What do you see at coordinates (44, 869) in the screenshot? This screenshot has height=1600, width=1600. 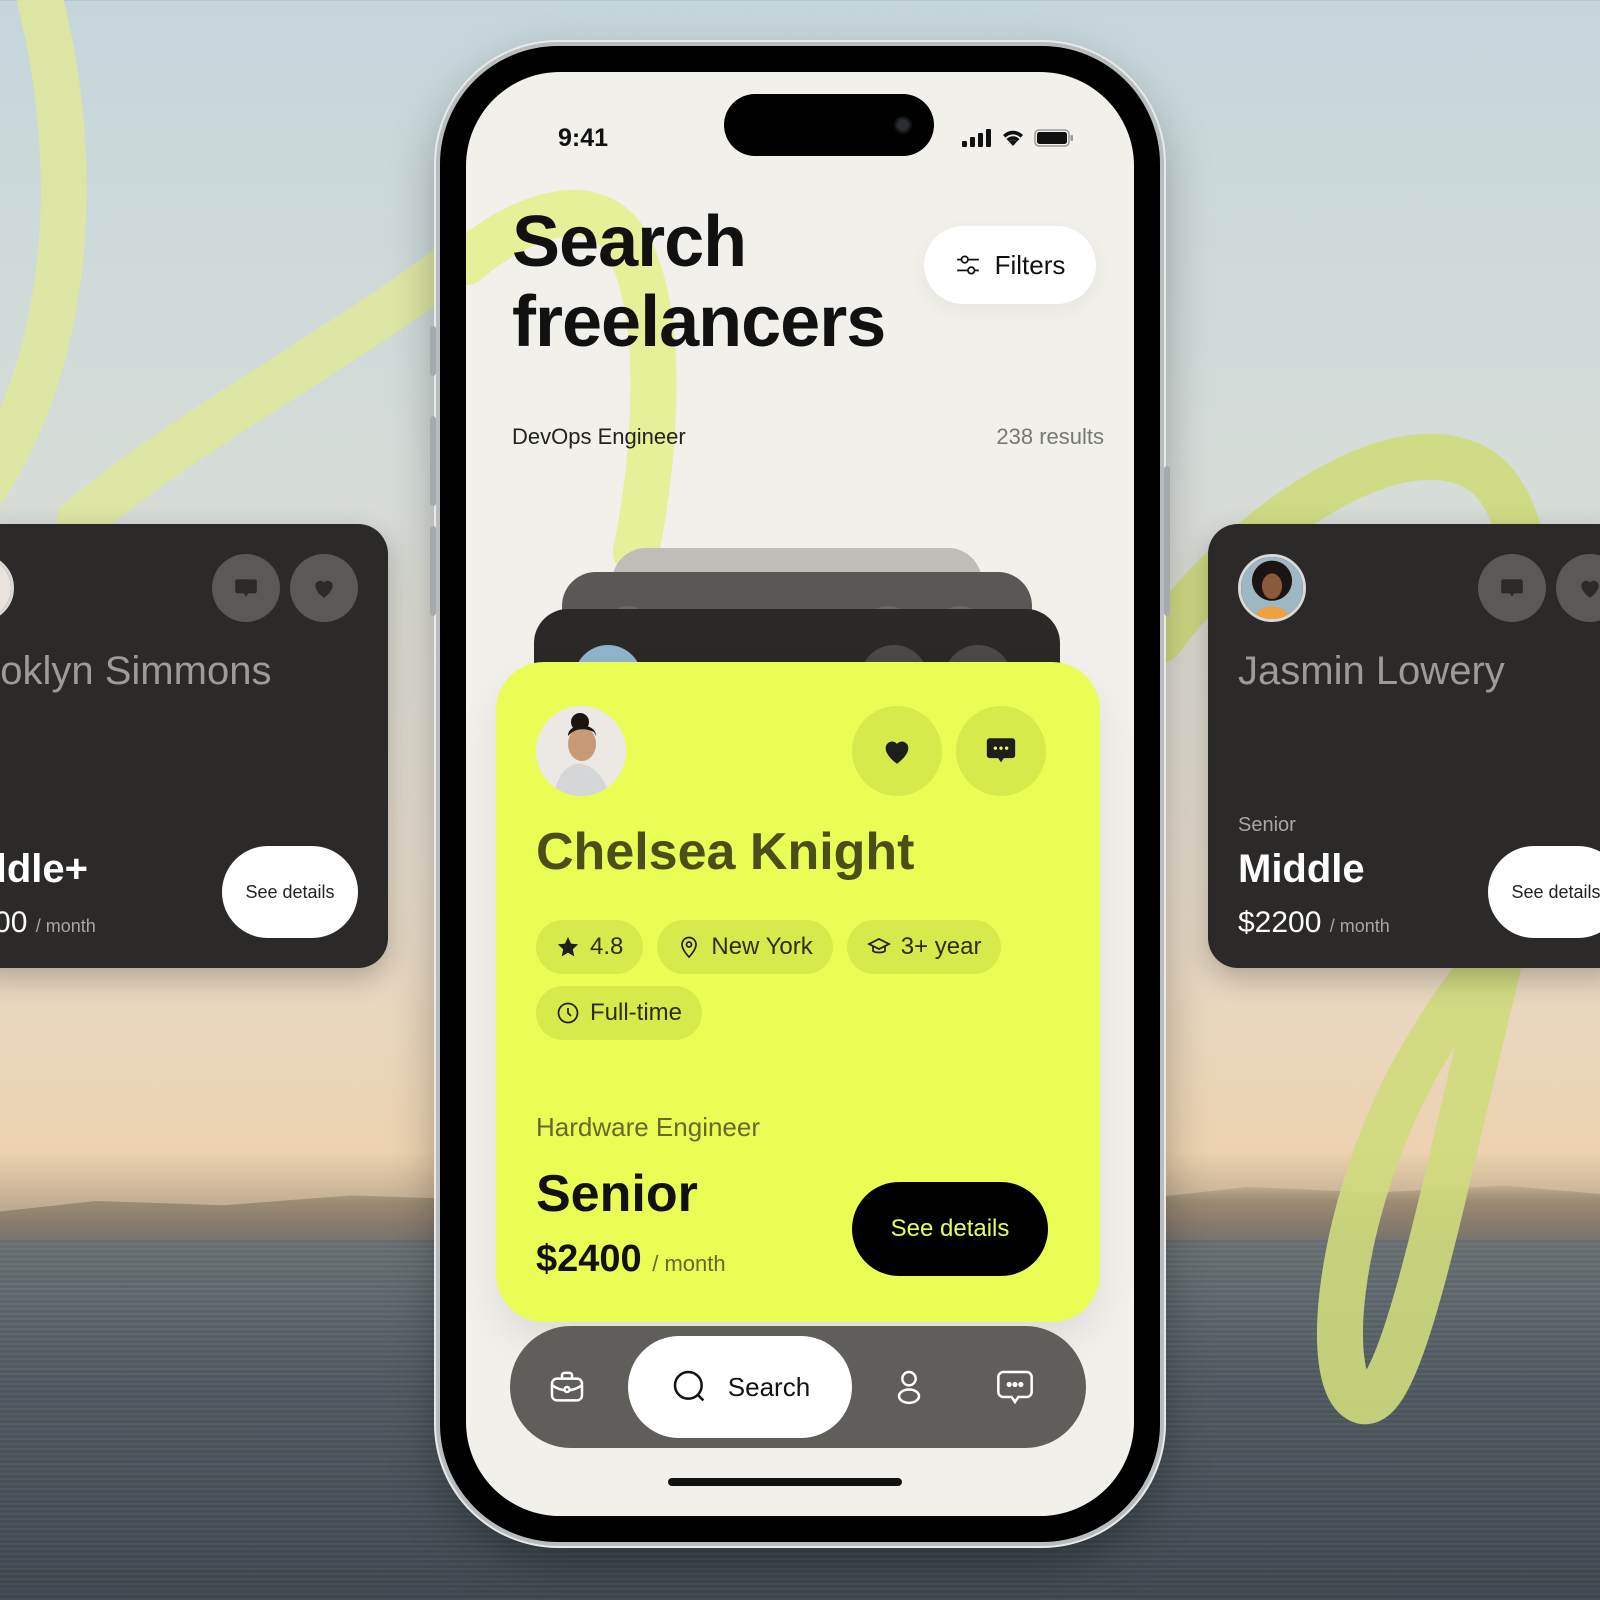 I see `level: Middle+` at bounding box center [44, 869].